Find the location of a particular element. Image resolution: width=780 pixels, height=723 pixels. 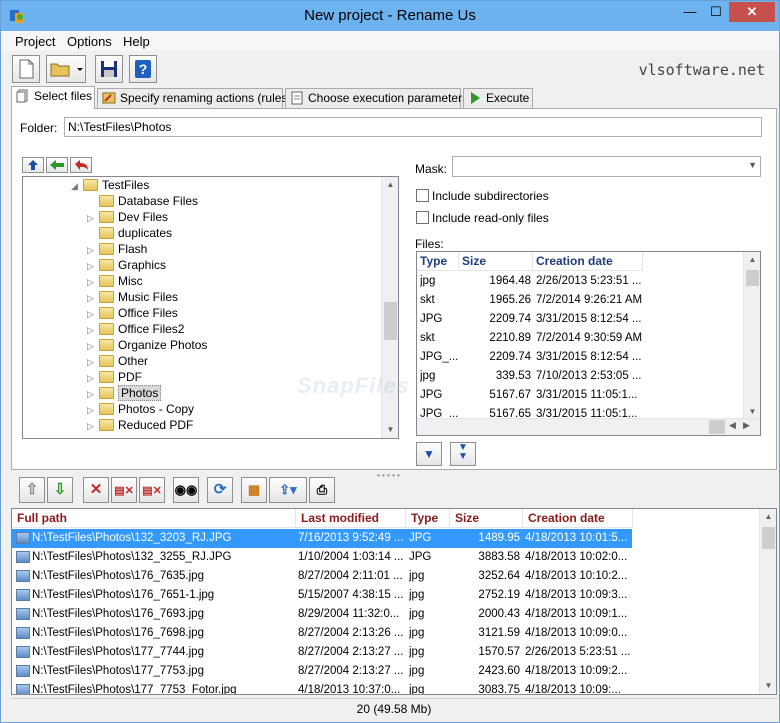

mask-select: ▼ is located at coordinates (606, 166).